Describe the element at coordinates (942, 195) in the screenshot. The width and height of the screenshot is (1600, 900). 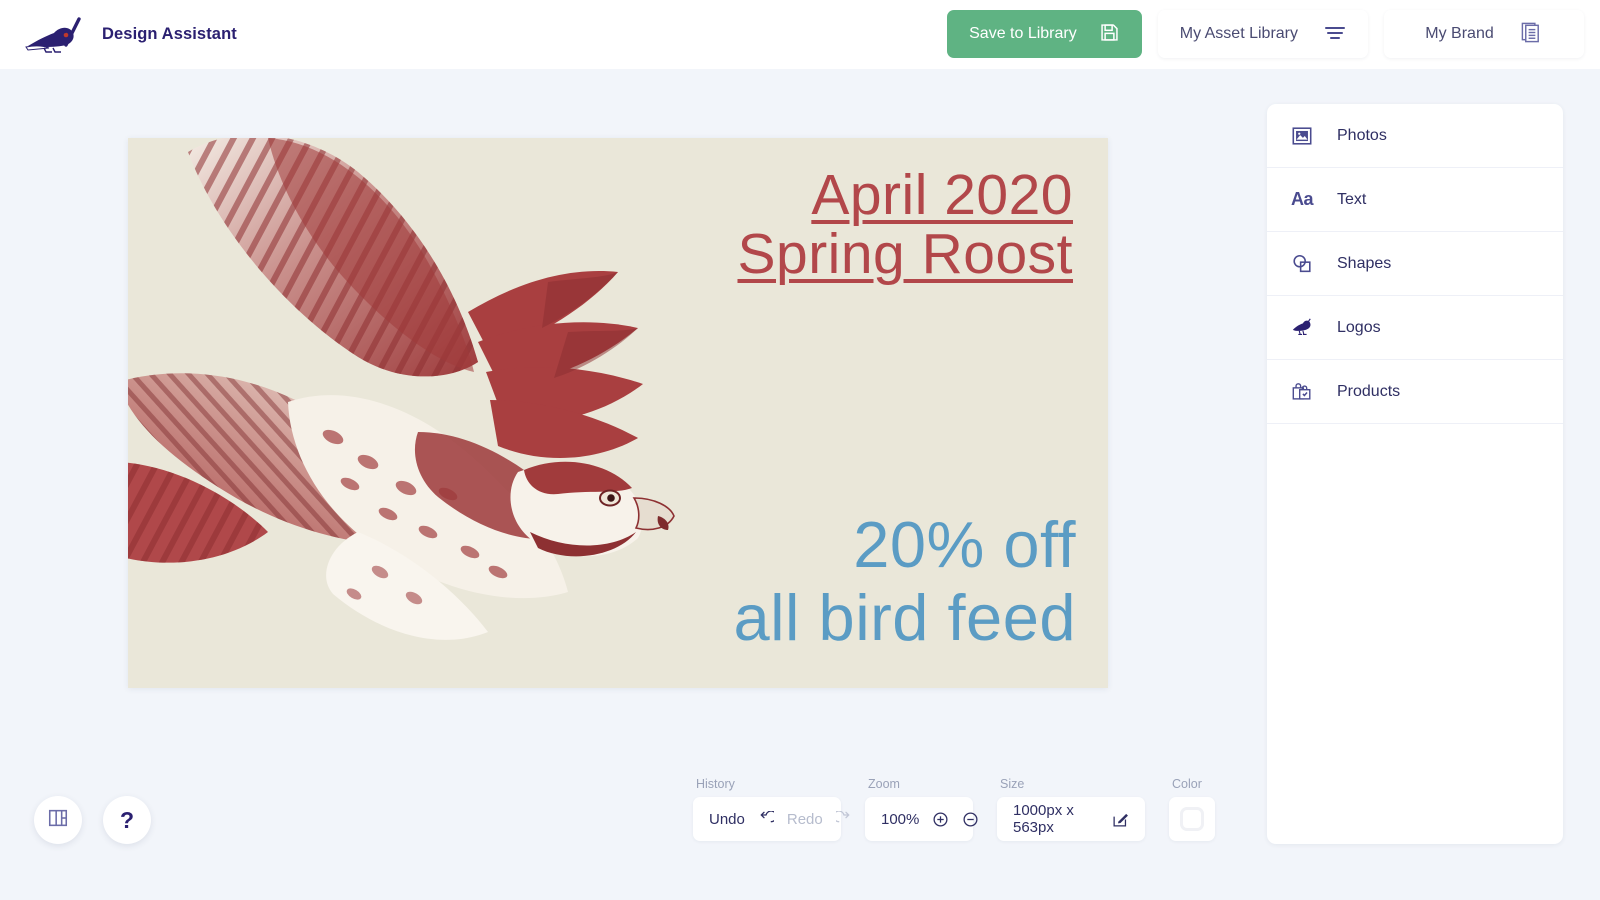
I see `headline-line-1: April 2020` at that location.